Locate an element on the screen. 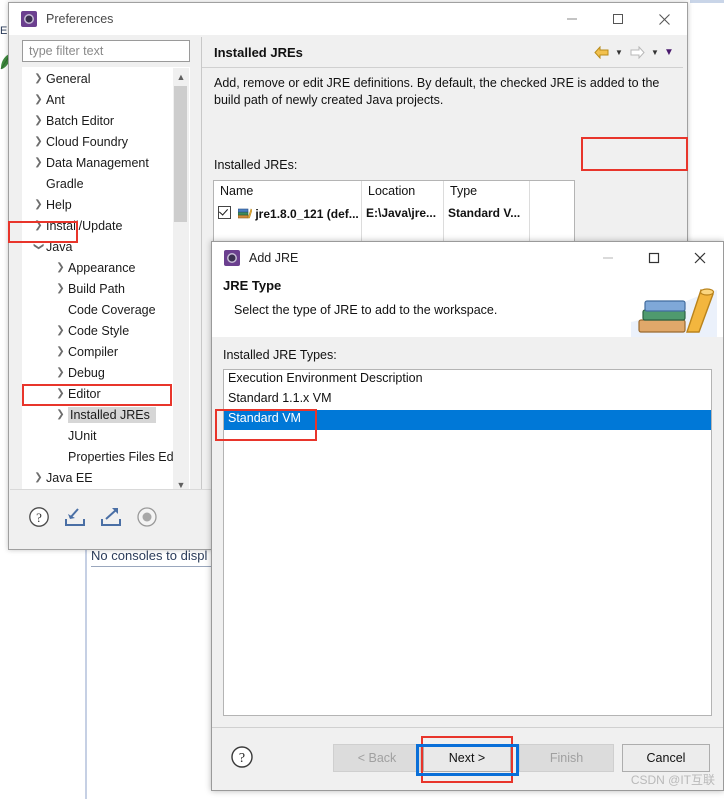 The width and height of the screenshot is (724, 799). sidebar-item-appearance: ❯ Appearance is located at coordinates (99, 267).